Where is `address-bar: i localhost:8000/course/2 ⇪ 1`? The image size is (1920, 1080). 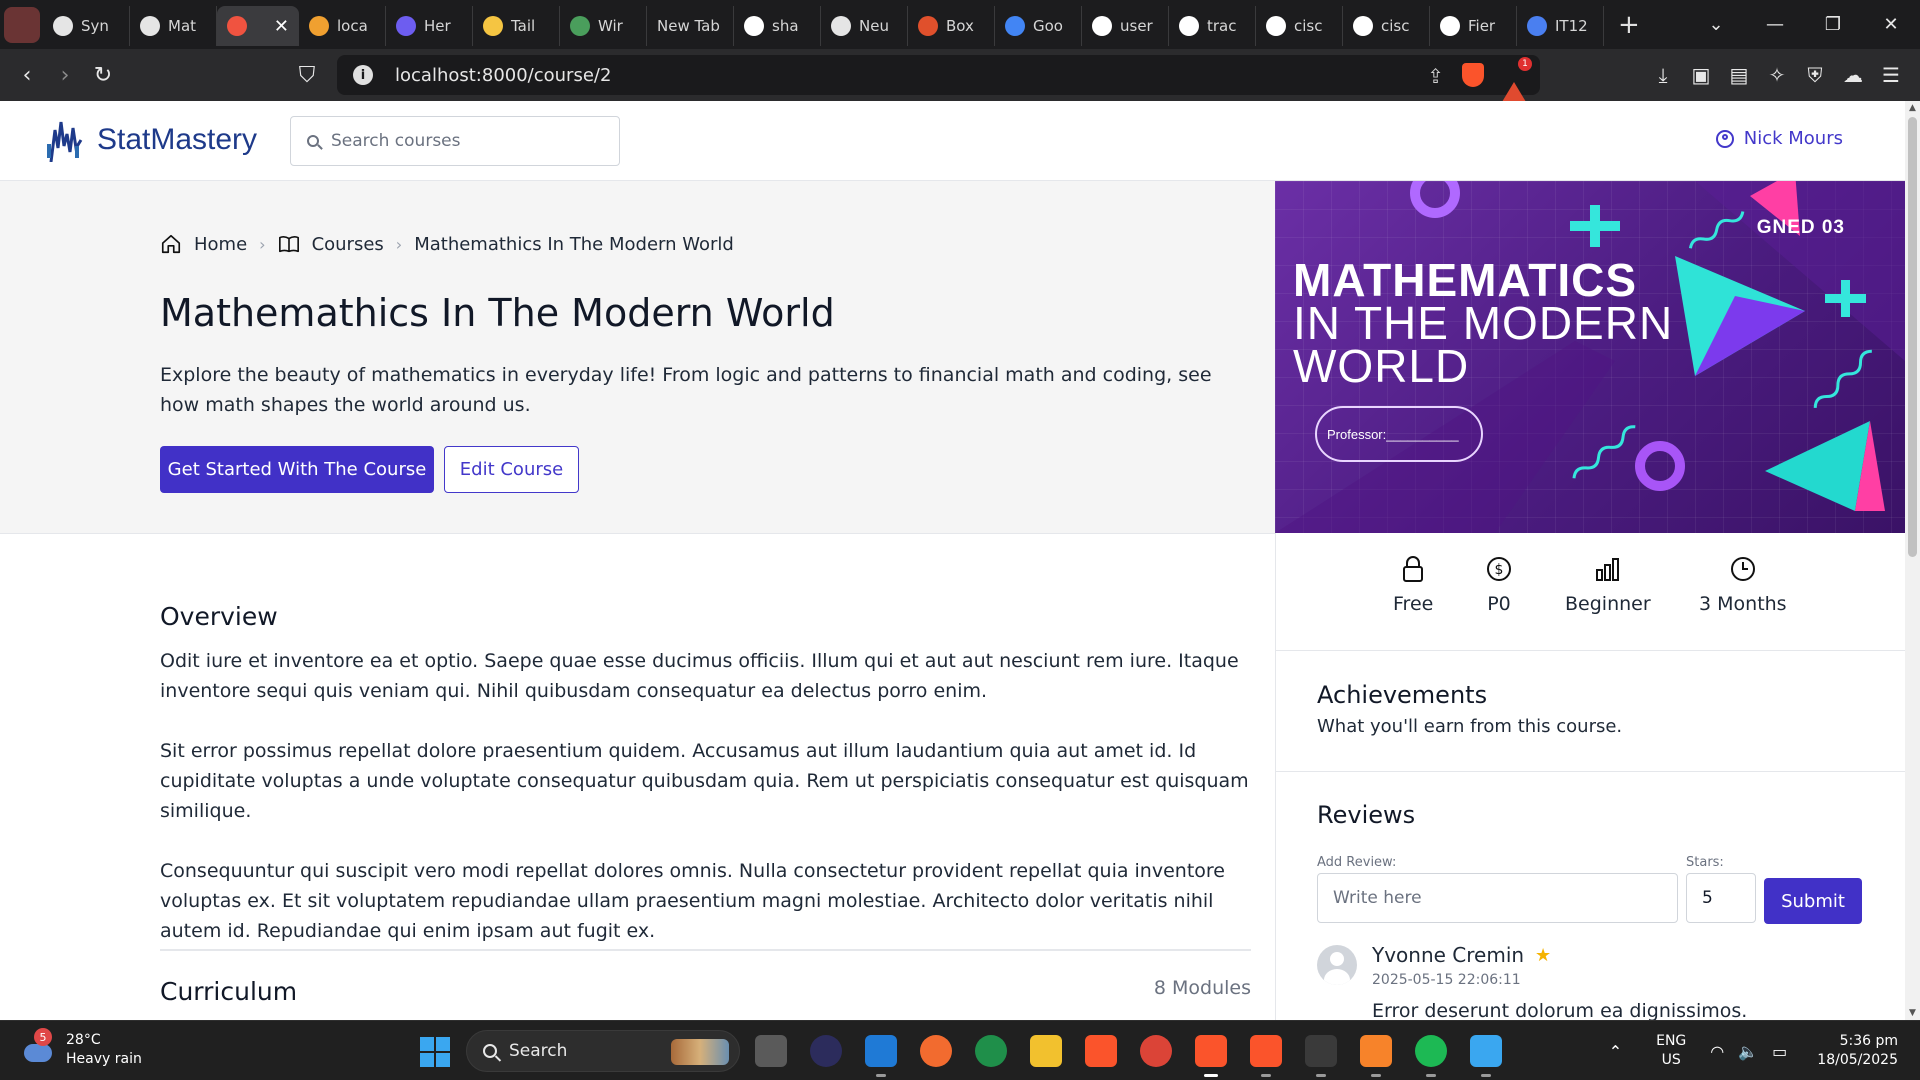 address-bar: i localhost:8000/course/2 ⇪ 1 is located at coordinates (938, 78).